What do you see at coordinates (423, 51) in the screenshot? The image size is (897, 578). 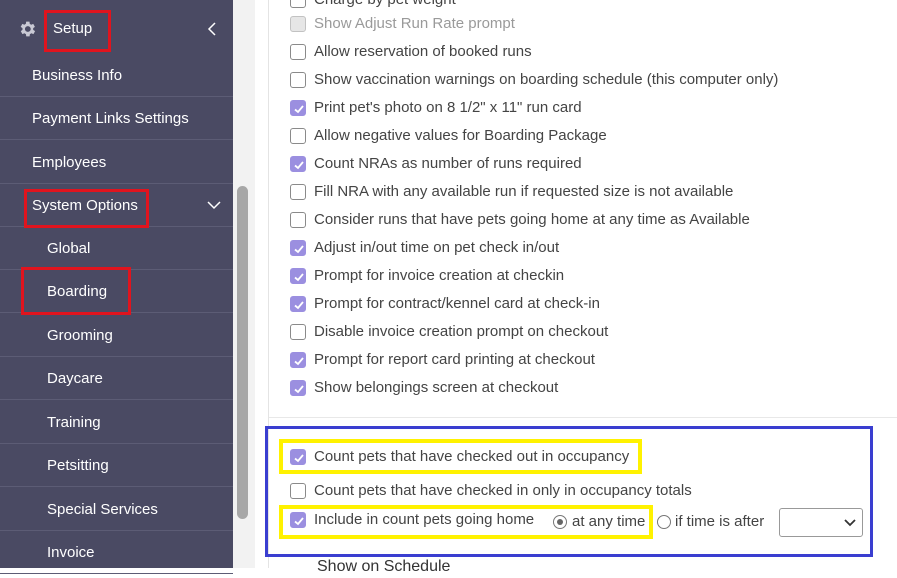 I see `option-label: Allow reservation of booked runs` at bounding box center [423, 51].